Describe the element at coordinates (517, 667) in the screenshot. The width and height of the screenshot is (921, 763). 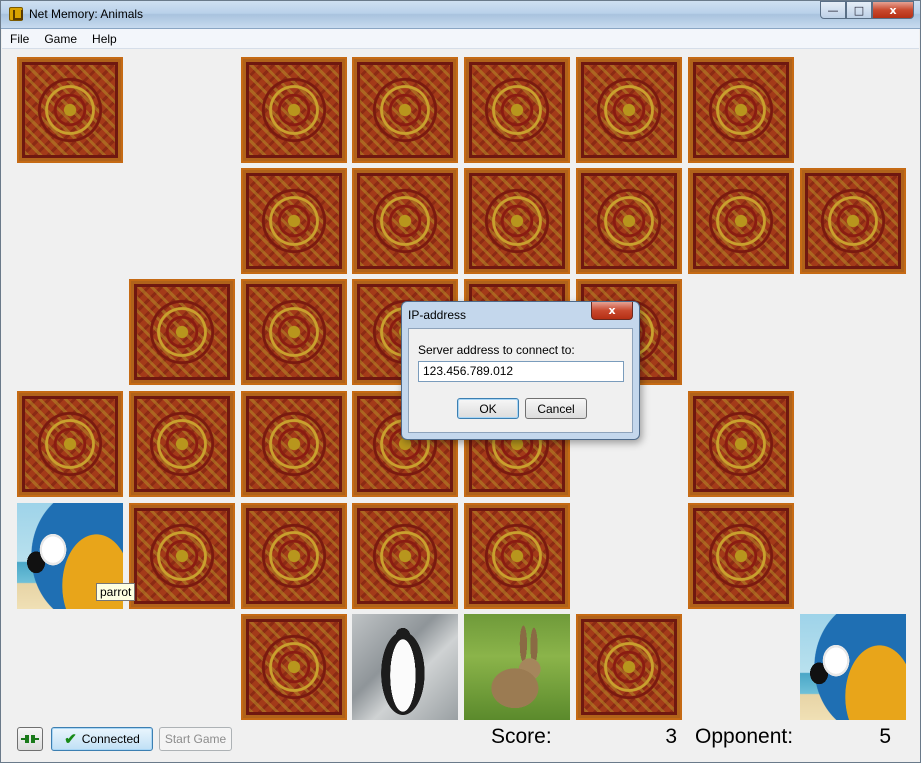
I see `card-revealed-rabbit` at that location.